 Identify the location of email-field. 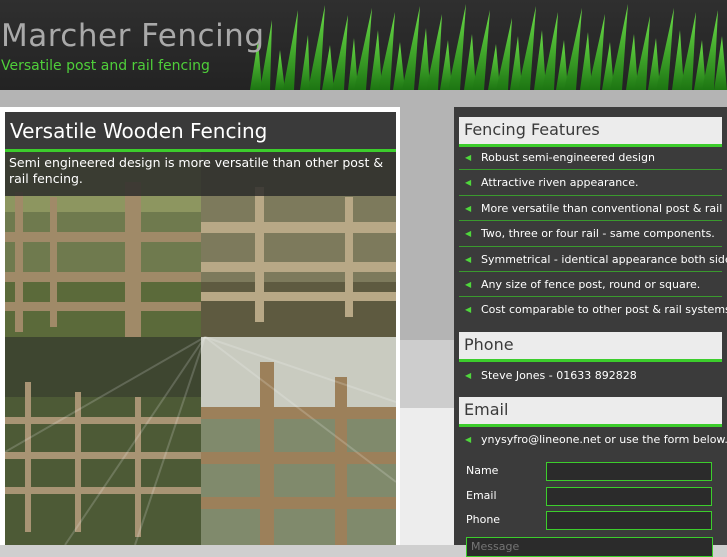
(629, 496).